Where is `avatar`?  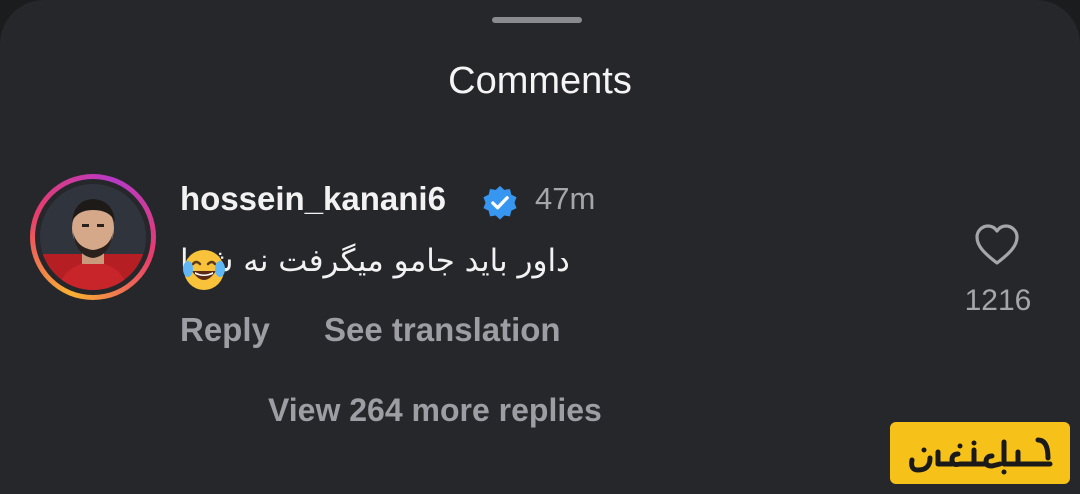
avatar is located at coordinates (93, 237).